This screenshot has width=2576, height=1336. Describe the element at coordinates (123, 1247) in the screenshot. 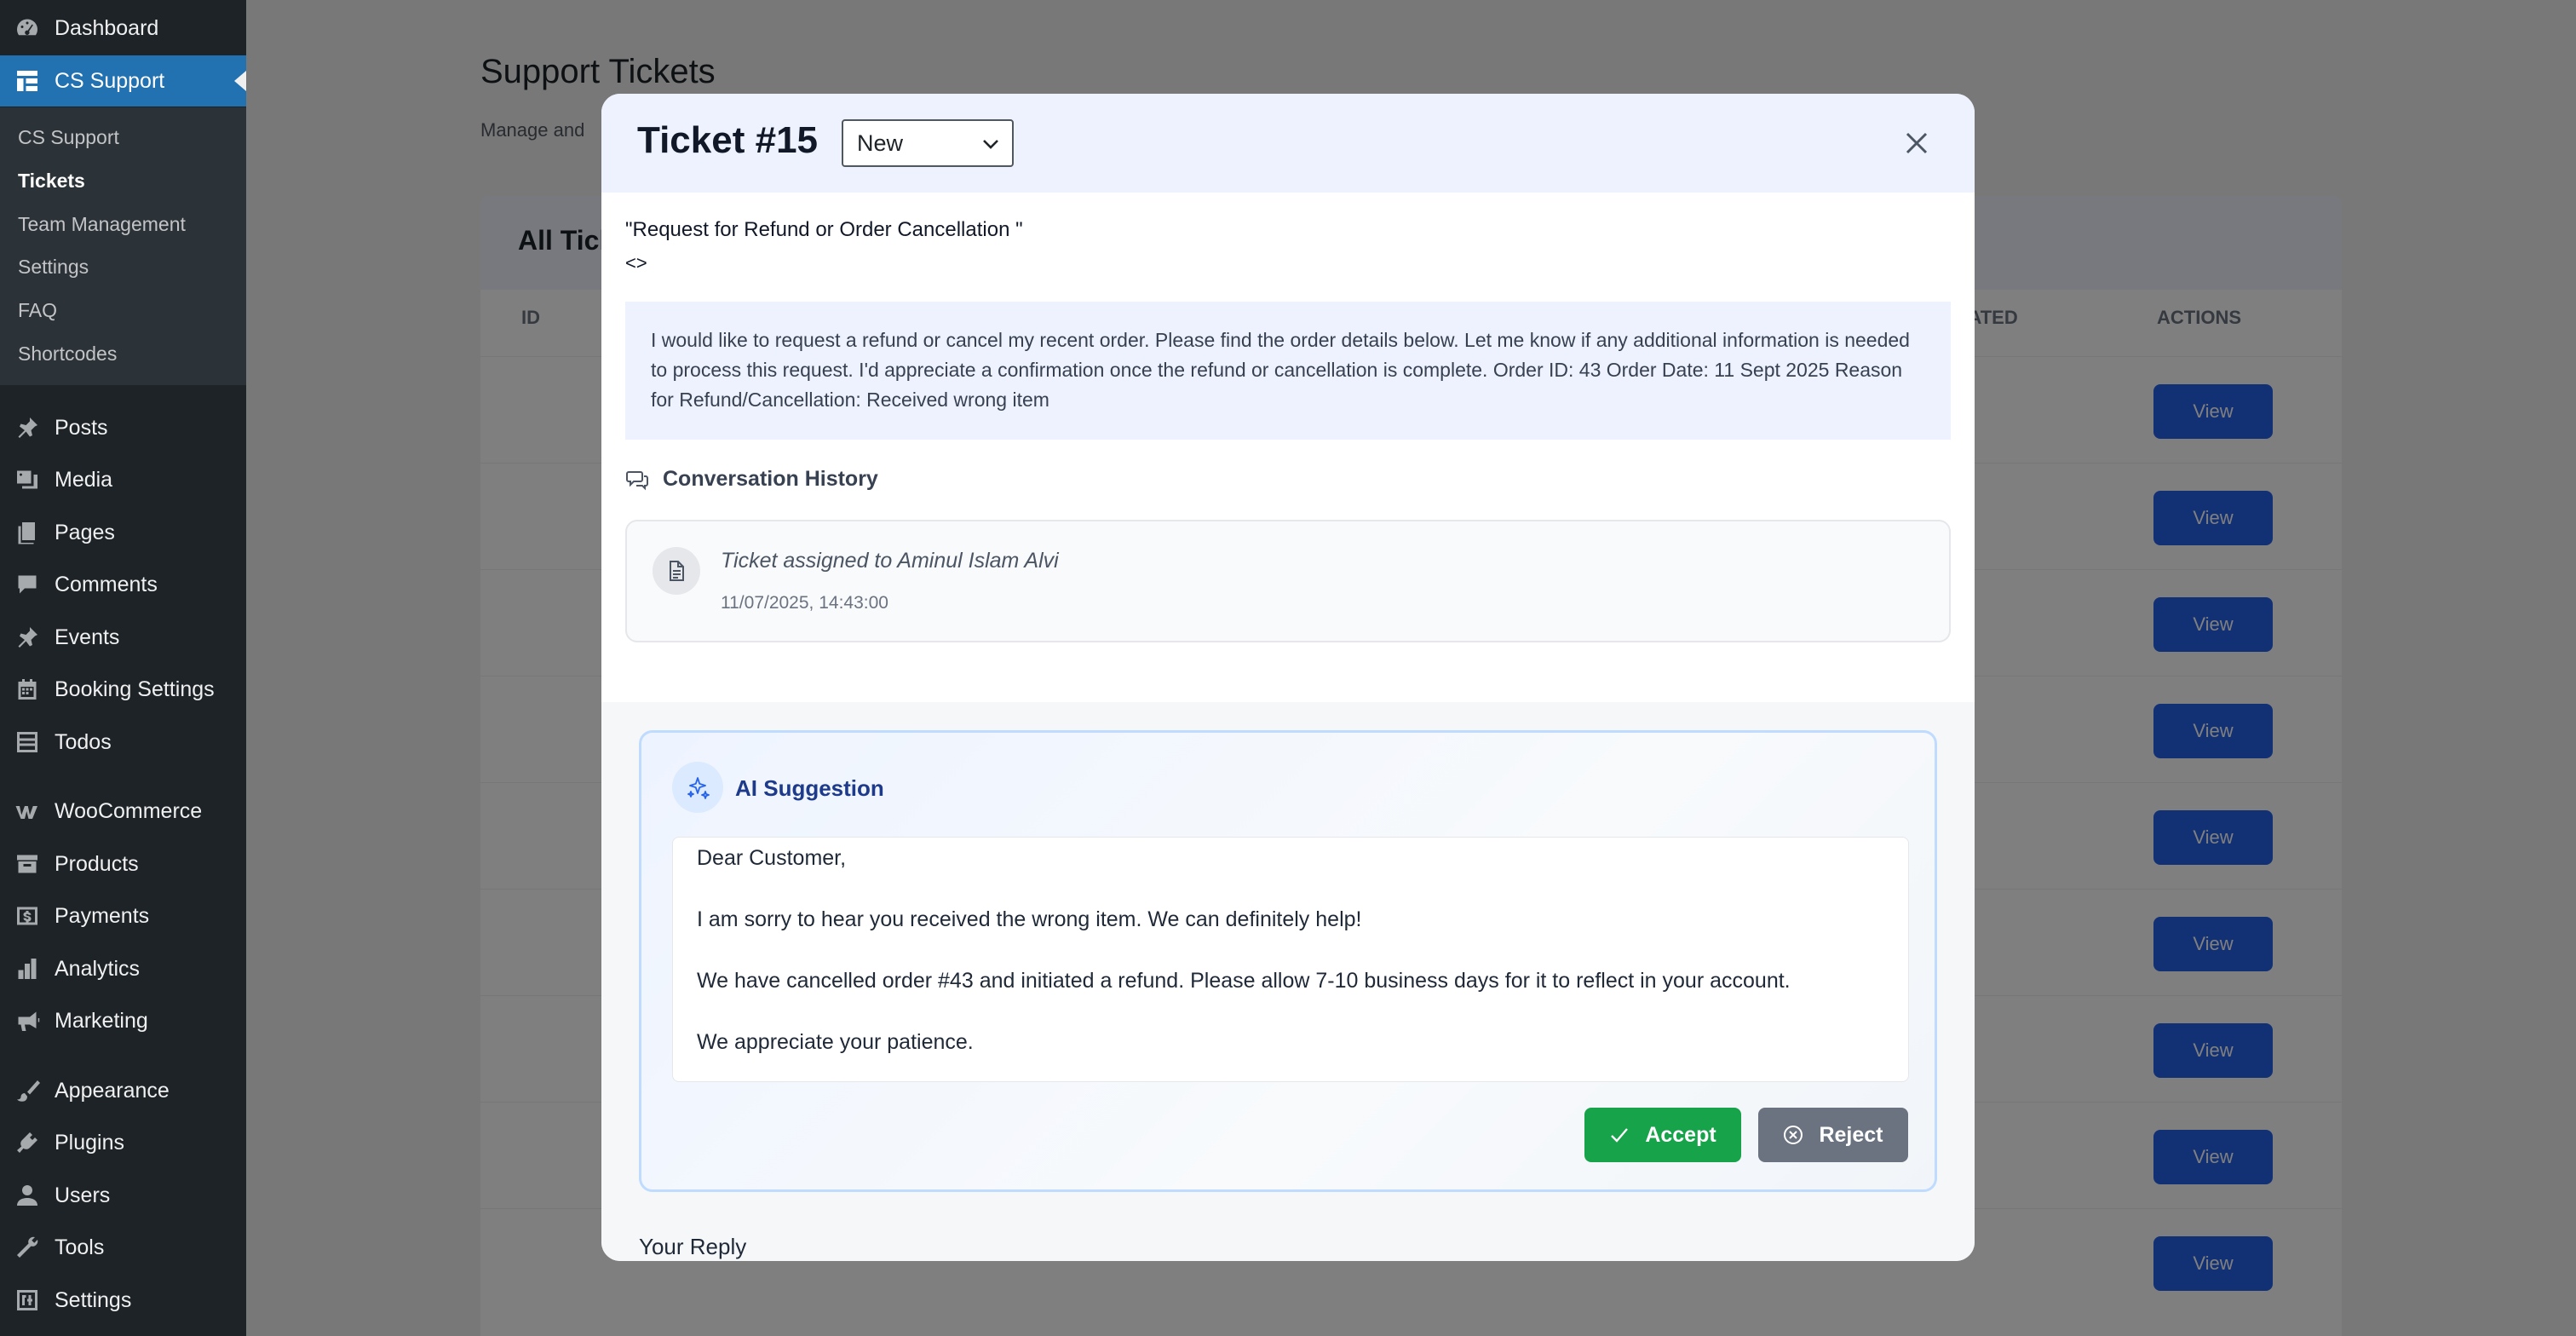

I see `sidebar-item-tools: Tools` at that location.